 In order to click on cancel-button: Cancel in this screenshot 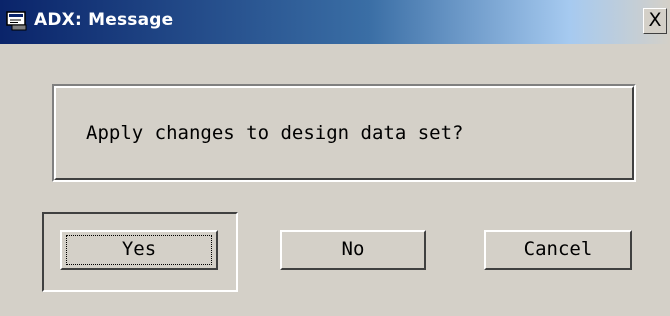, I will do `click(558, 250)`.